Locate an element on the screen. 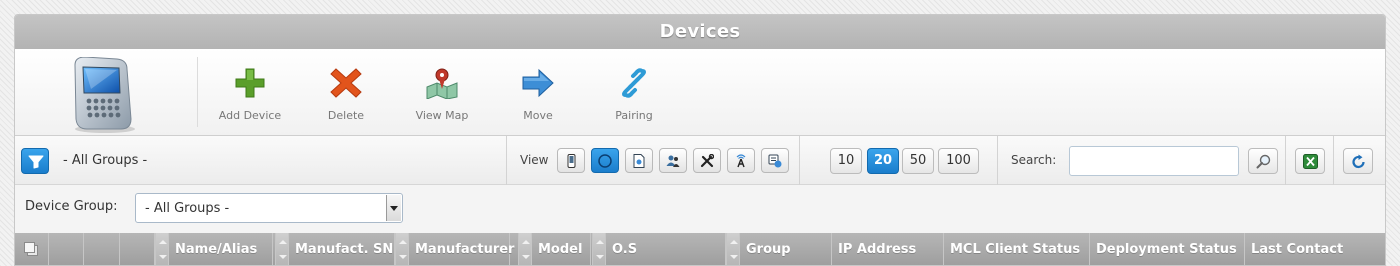  column-label: O.S is located at coordinates (625, 249).